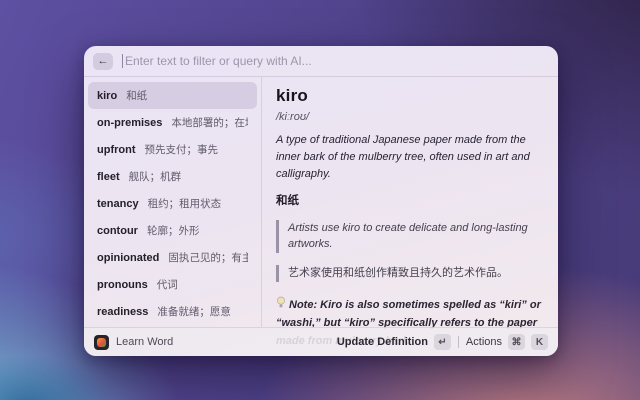  I want to click on word-title: kiro, so click(292, 95).